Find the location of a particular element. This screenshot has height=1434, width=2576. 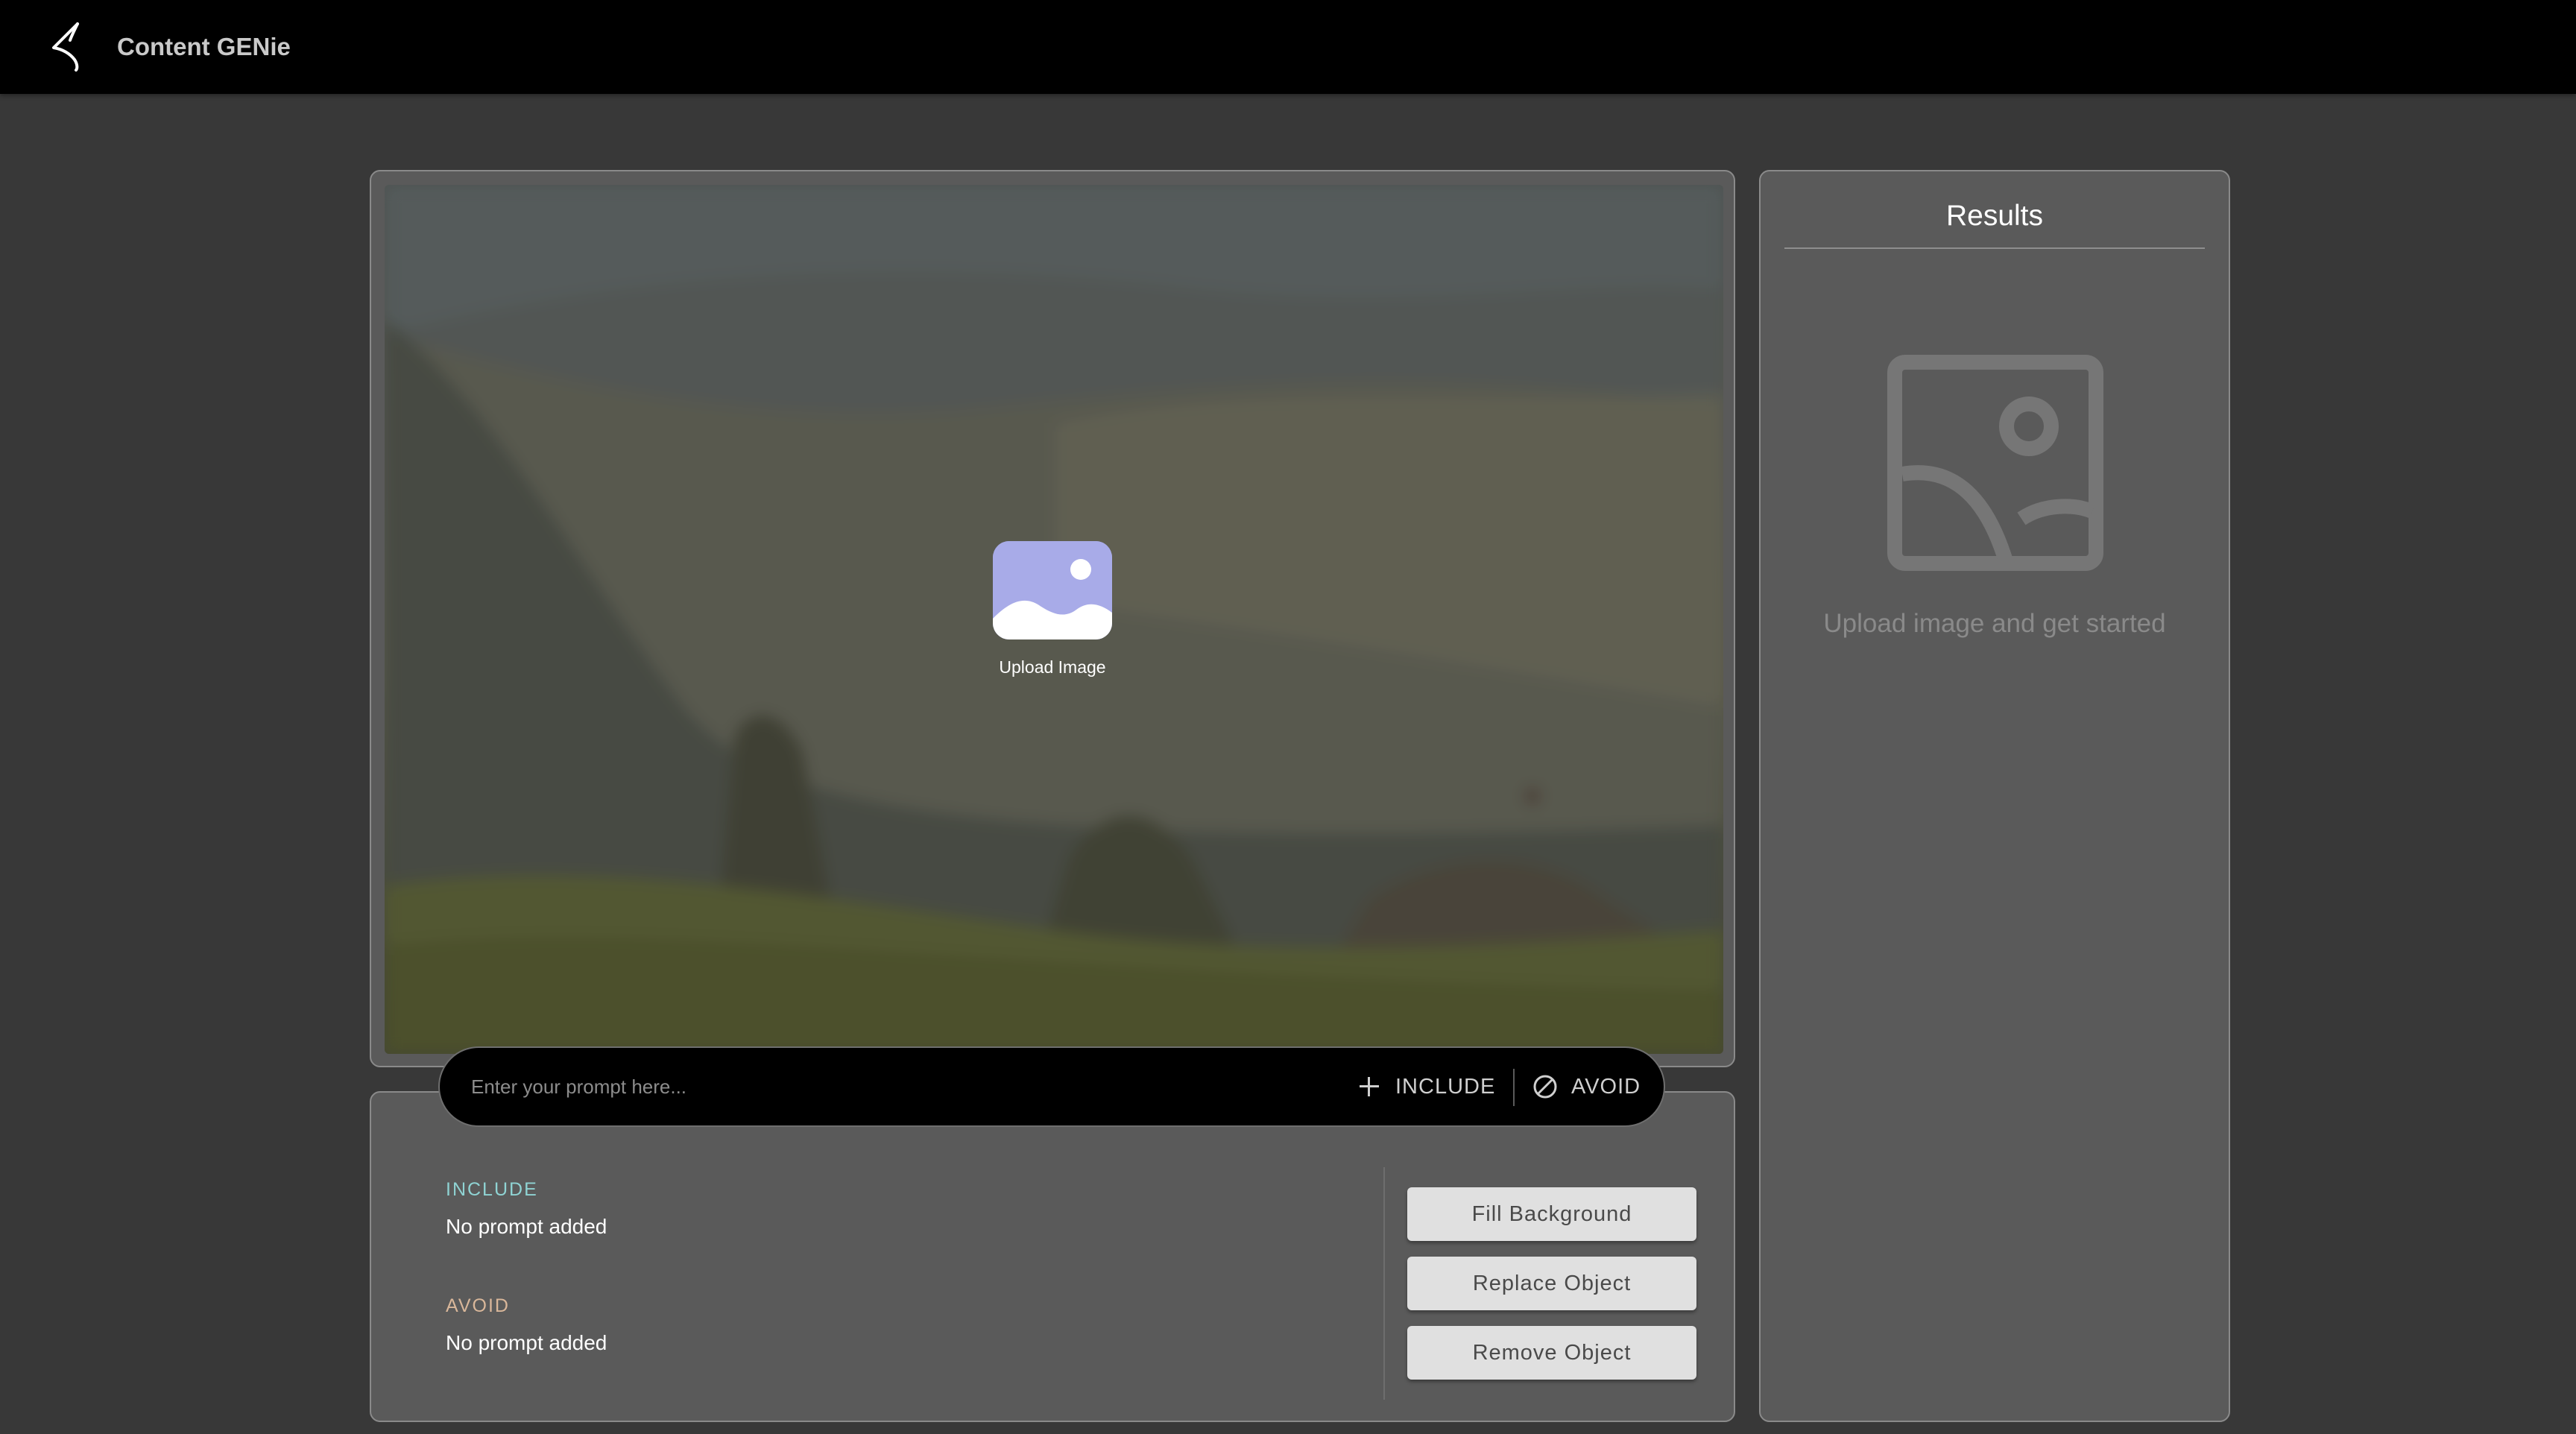

results-placeholder-text: Upload image and get started is located at coordinates (1994, 623).